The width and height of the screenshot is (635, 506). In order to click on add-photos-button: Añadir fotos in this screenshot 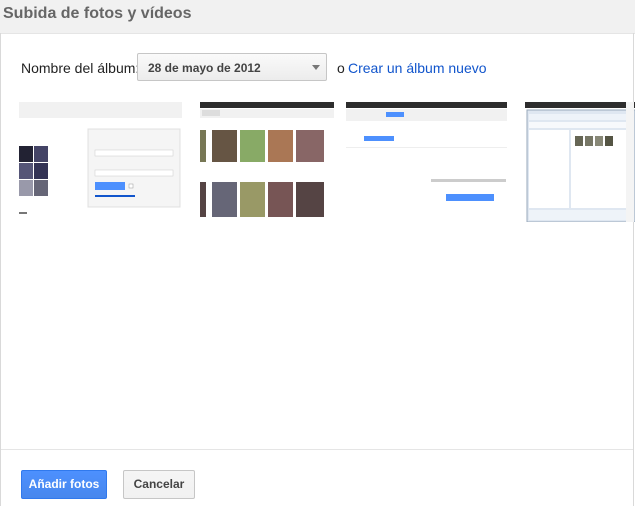, I will do `click(64, 484)`.